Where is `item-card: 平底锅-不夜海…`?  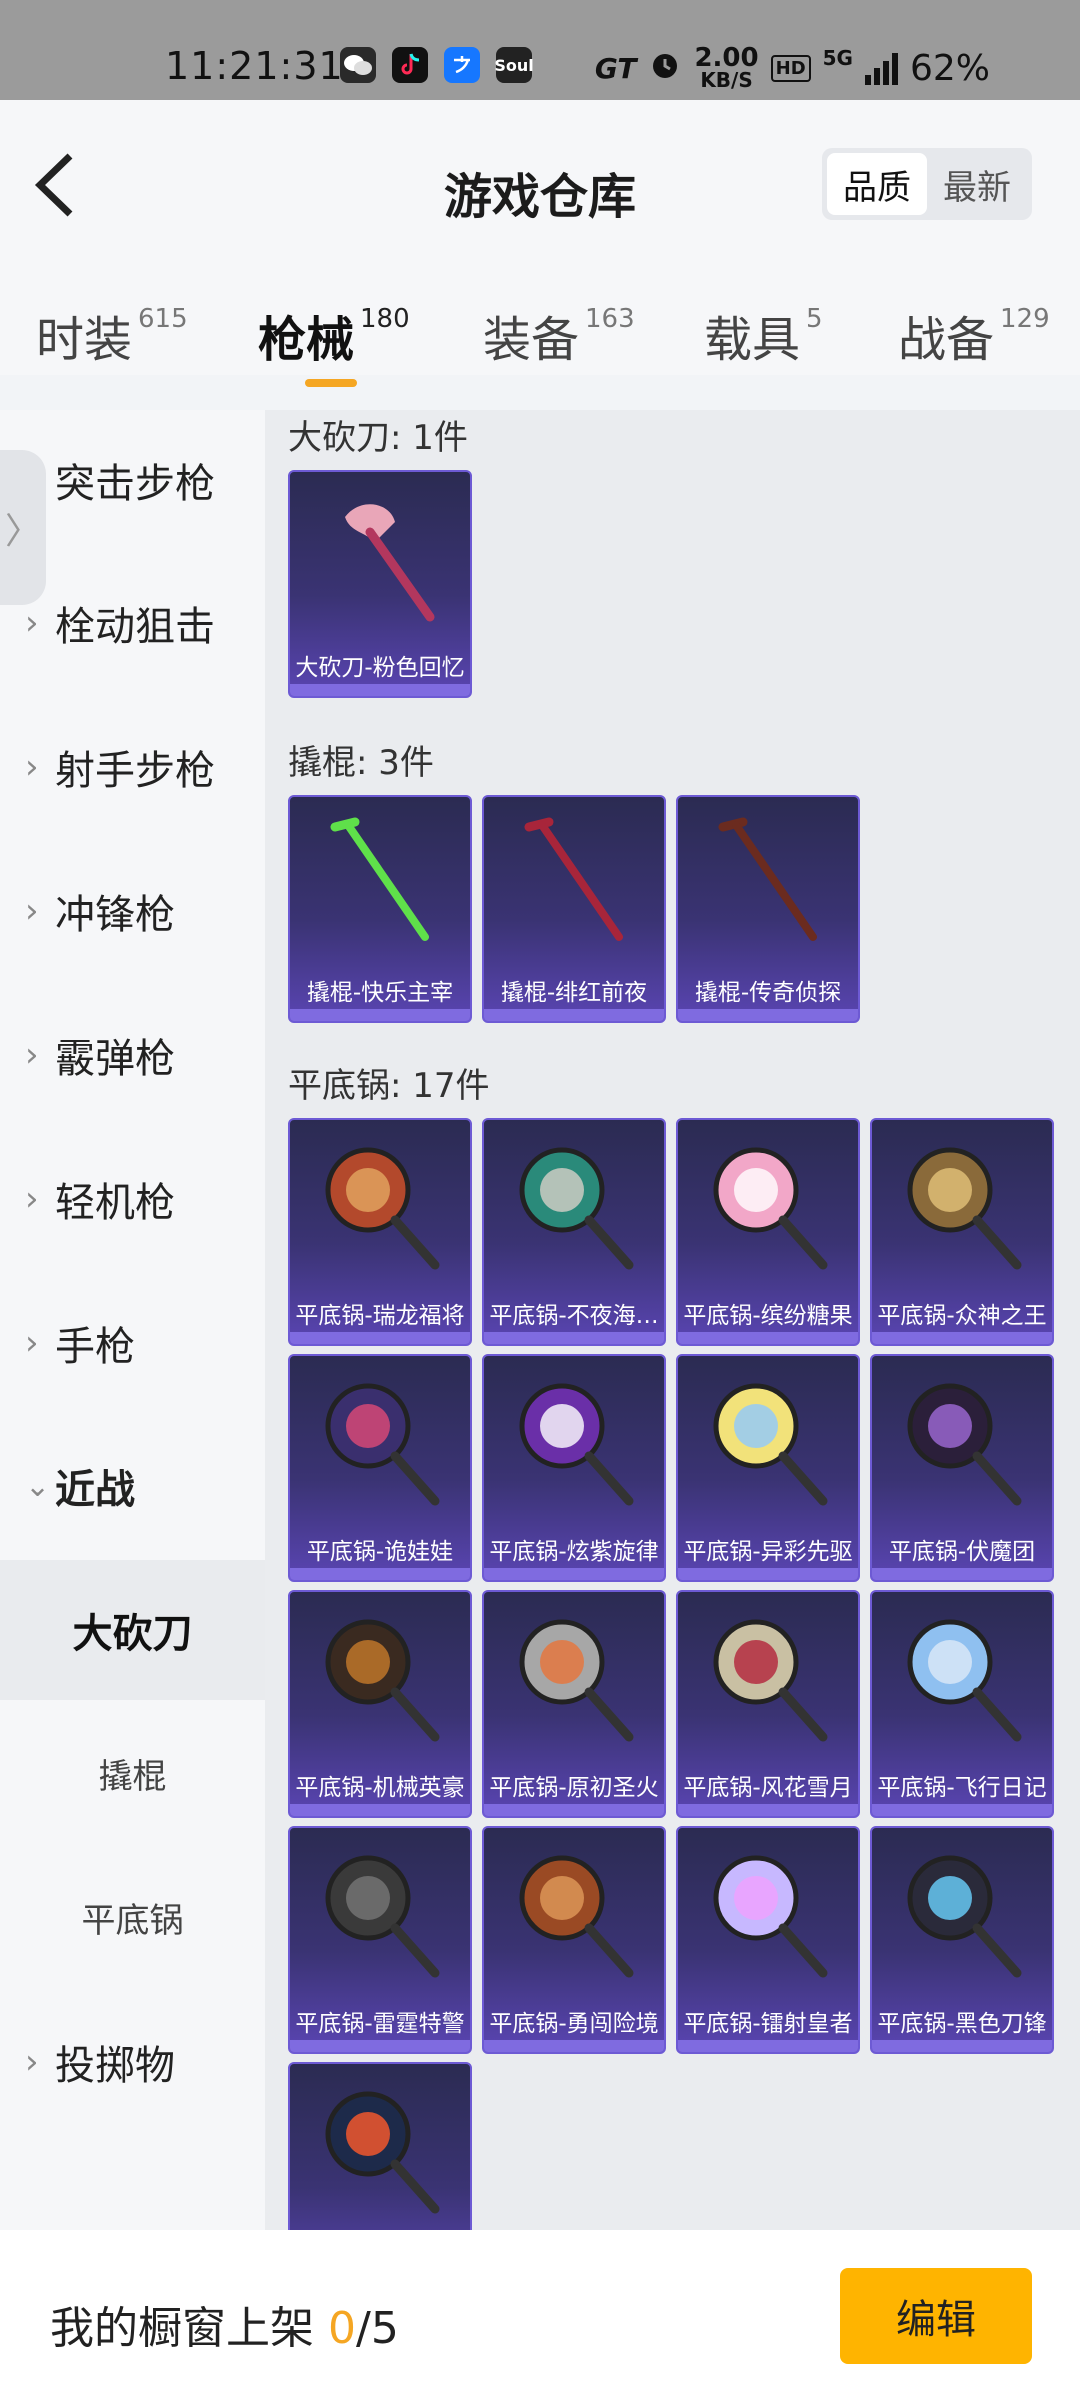 item-card: 平底锅-不夜海… is located at coordinates (574, 1232).